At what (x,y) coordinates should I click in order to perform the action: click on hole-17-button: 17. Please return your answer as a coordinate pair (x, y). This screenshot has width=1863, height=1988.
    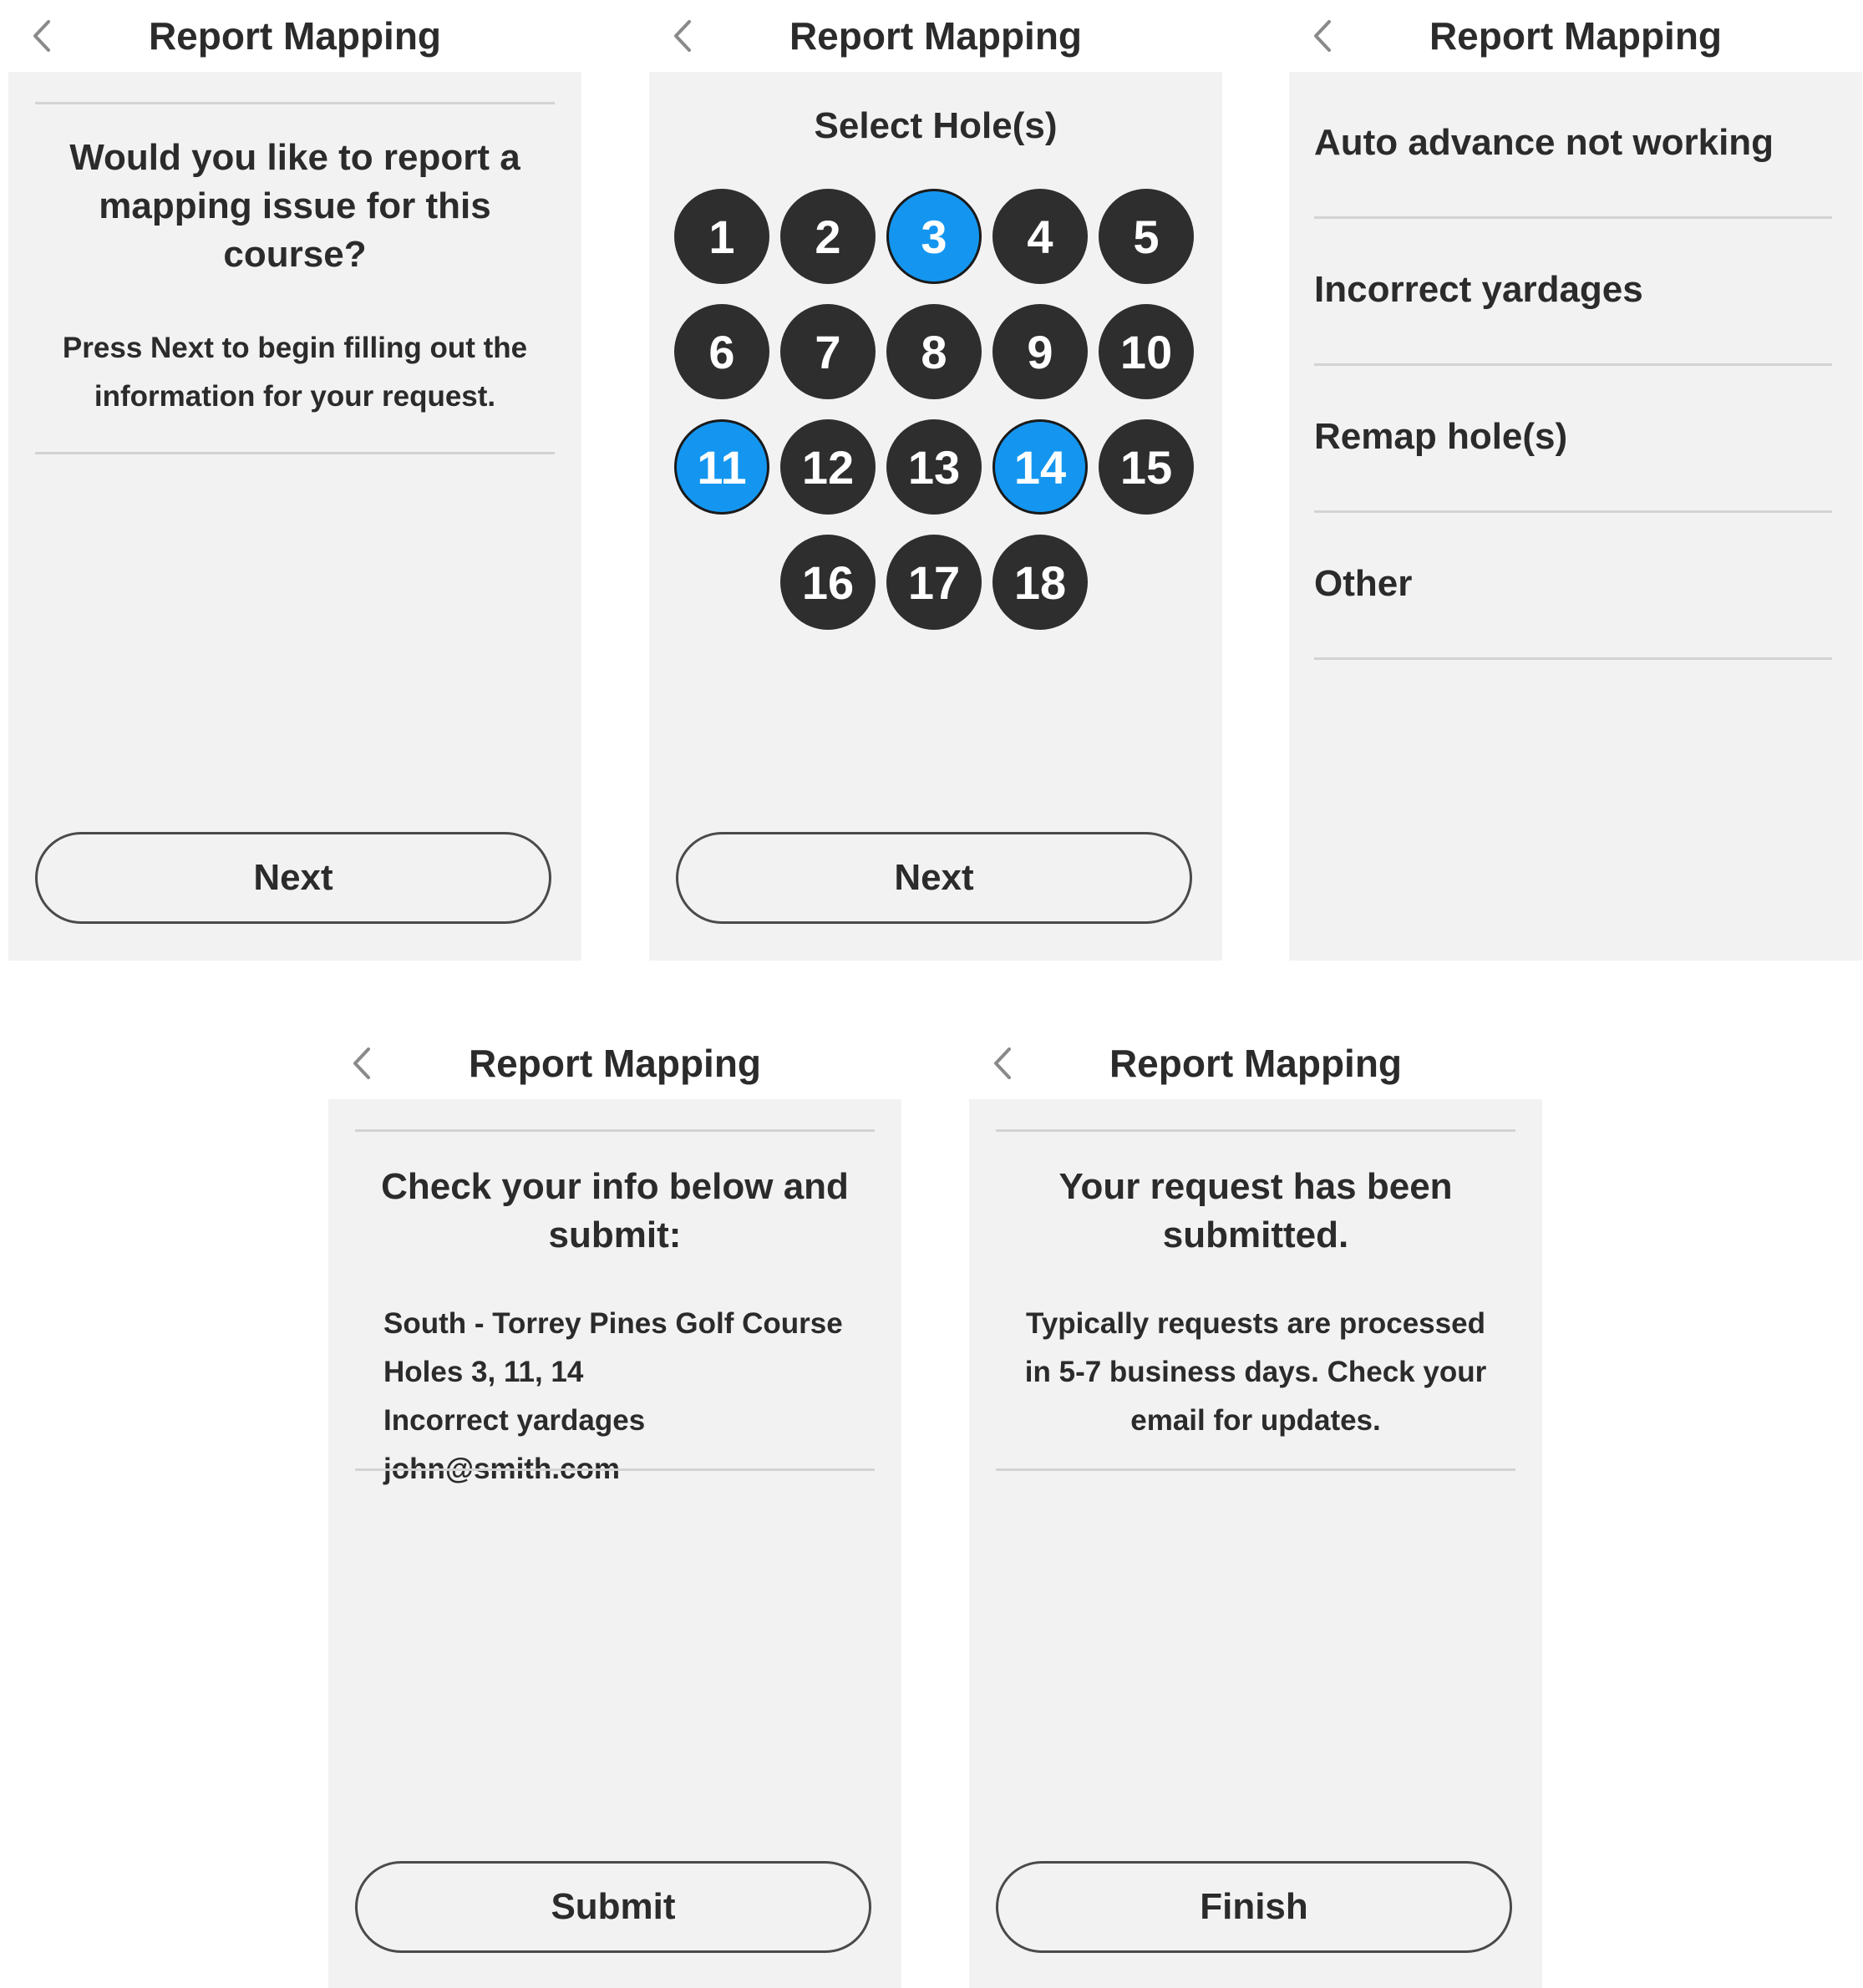
    Looking at the image, I should click on (934, 582).